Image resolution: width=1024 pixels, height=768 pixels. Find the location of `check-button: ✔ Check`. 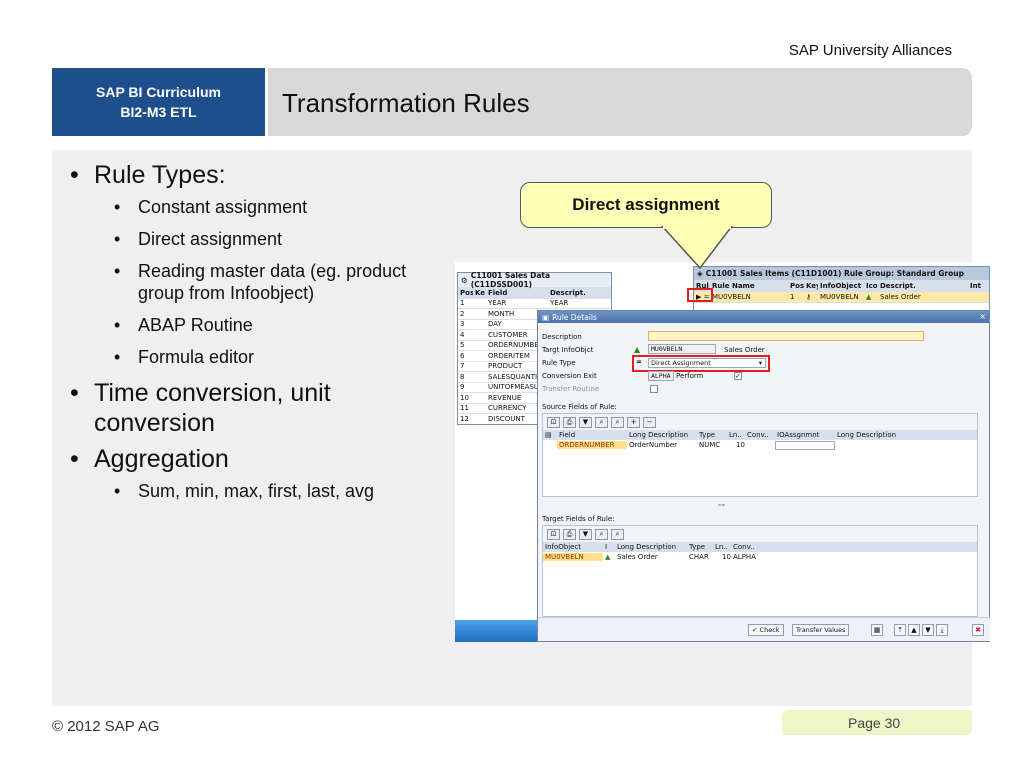

check-button: ✔ Check is located at coordinates (766, 630).